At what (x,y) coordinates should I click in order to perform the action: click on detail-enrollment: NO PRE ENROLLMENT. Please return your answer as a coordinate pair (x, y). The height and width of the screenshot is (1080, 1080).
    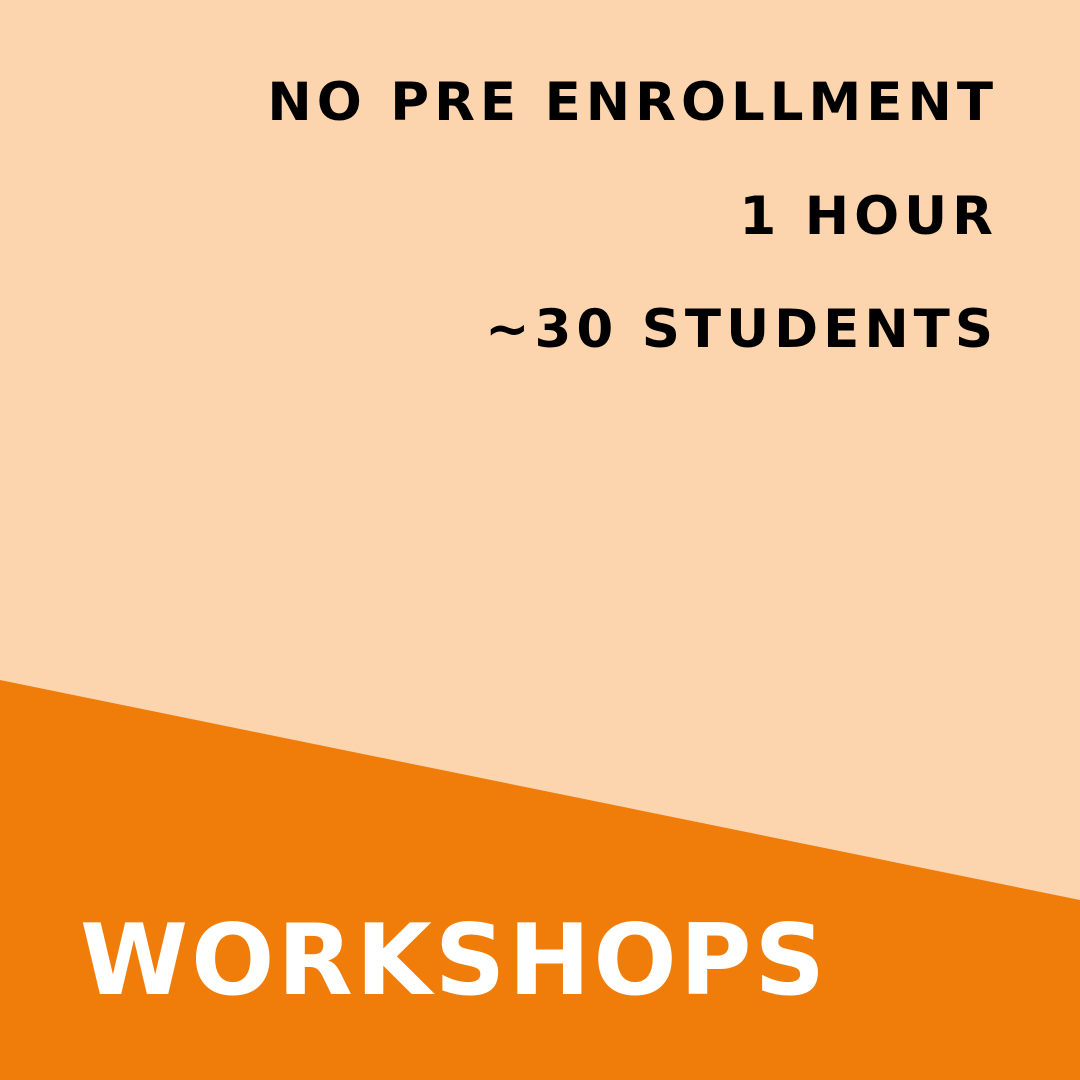
    Looking at the image, I should click on (632, 102).